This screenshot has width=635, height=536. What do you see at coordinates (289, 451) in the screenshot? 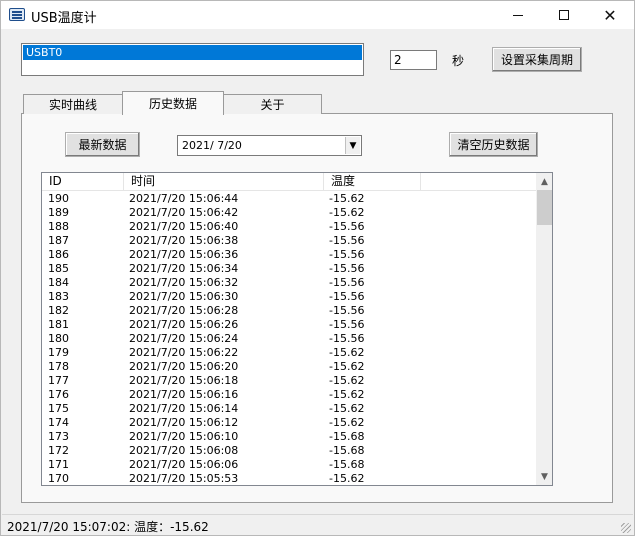
I see `table-row: 172 2021/7/20 15:06:08 -15.68` at bounding box center [289, 451].